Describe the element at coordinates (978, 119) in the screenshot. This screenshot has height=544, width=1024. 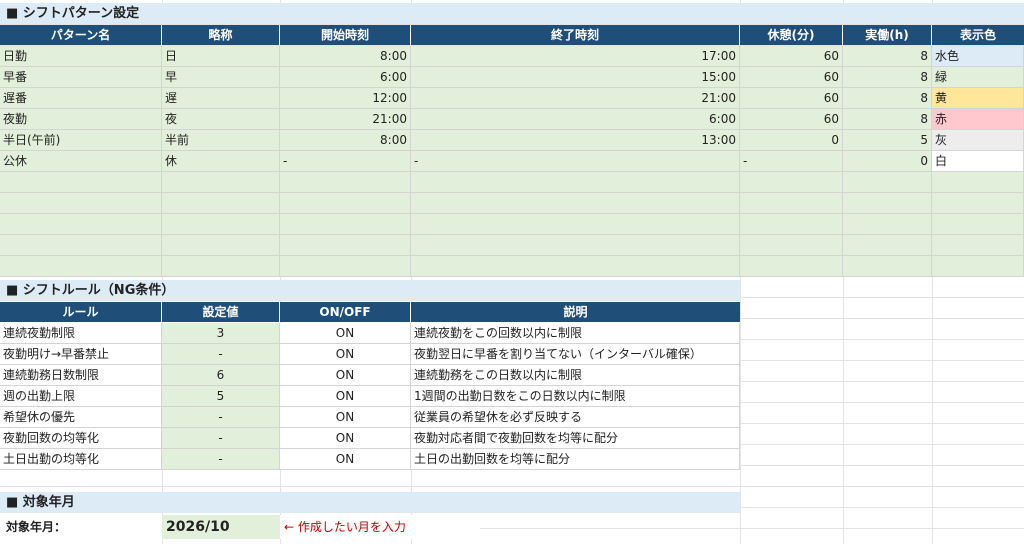
I see `display-color-cell: 赤` at that location.